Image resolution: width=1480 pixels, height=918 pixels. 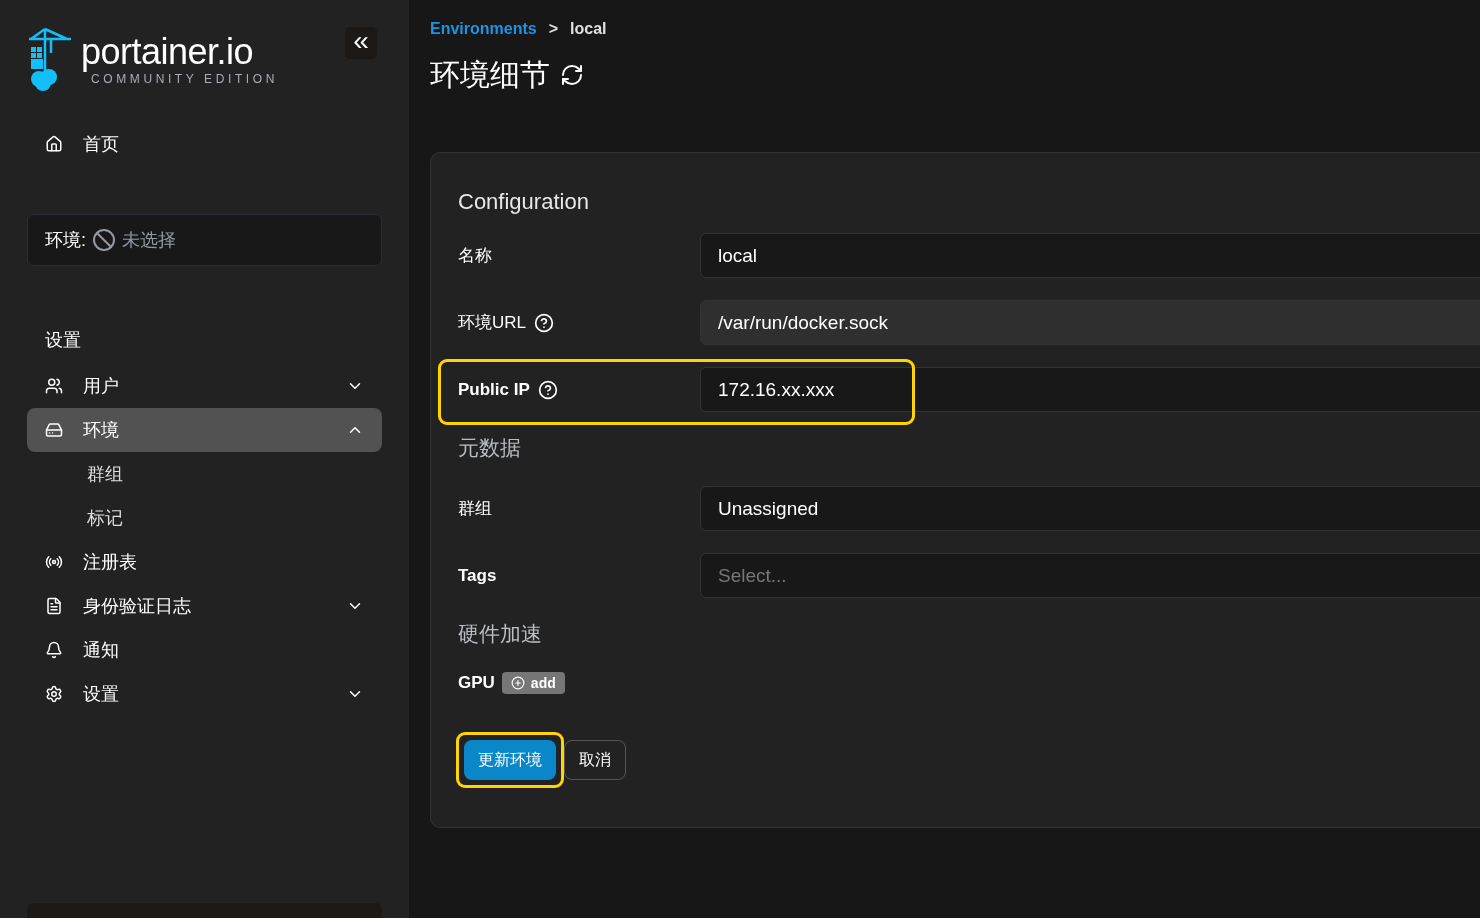 What do you see at coordinates (490, 448) in the screenshot?
I see `section-heading: 元数据` at bounding box center [490, 448].